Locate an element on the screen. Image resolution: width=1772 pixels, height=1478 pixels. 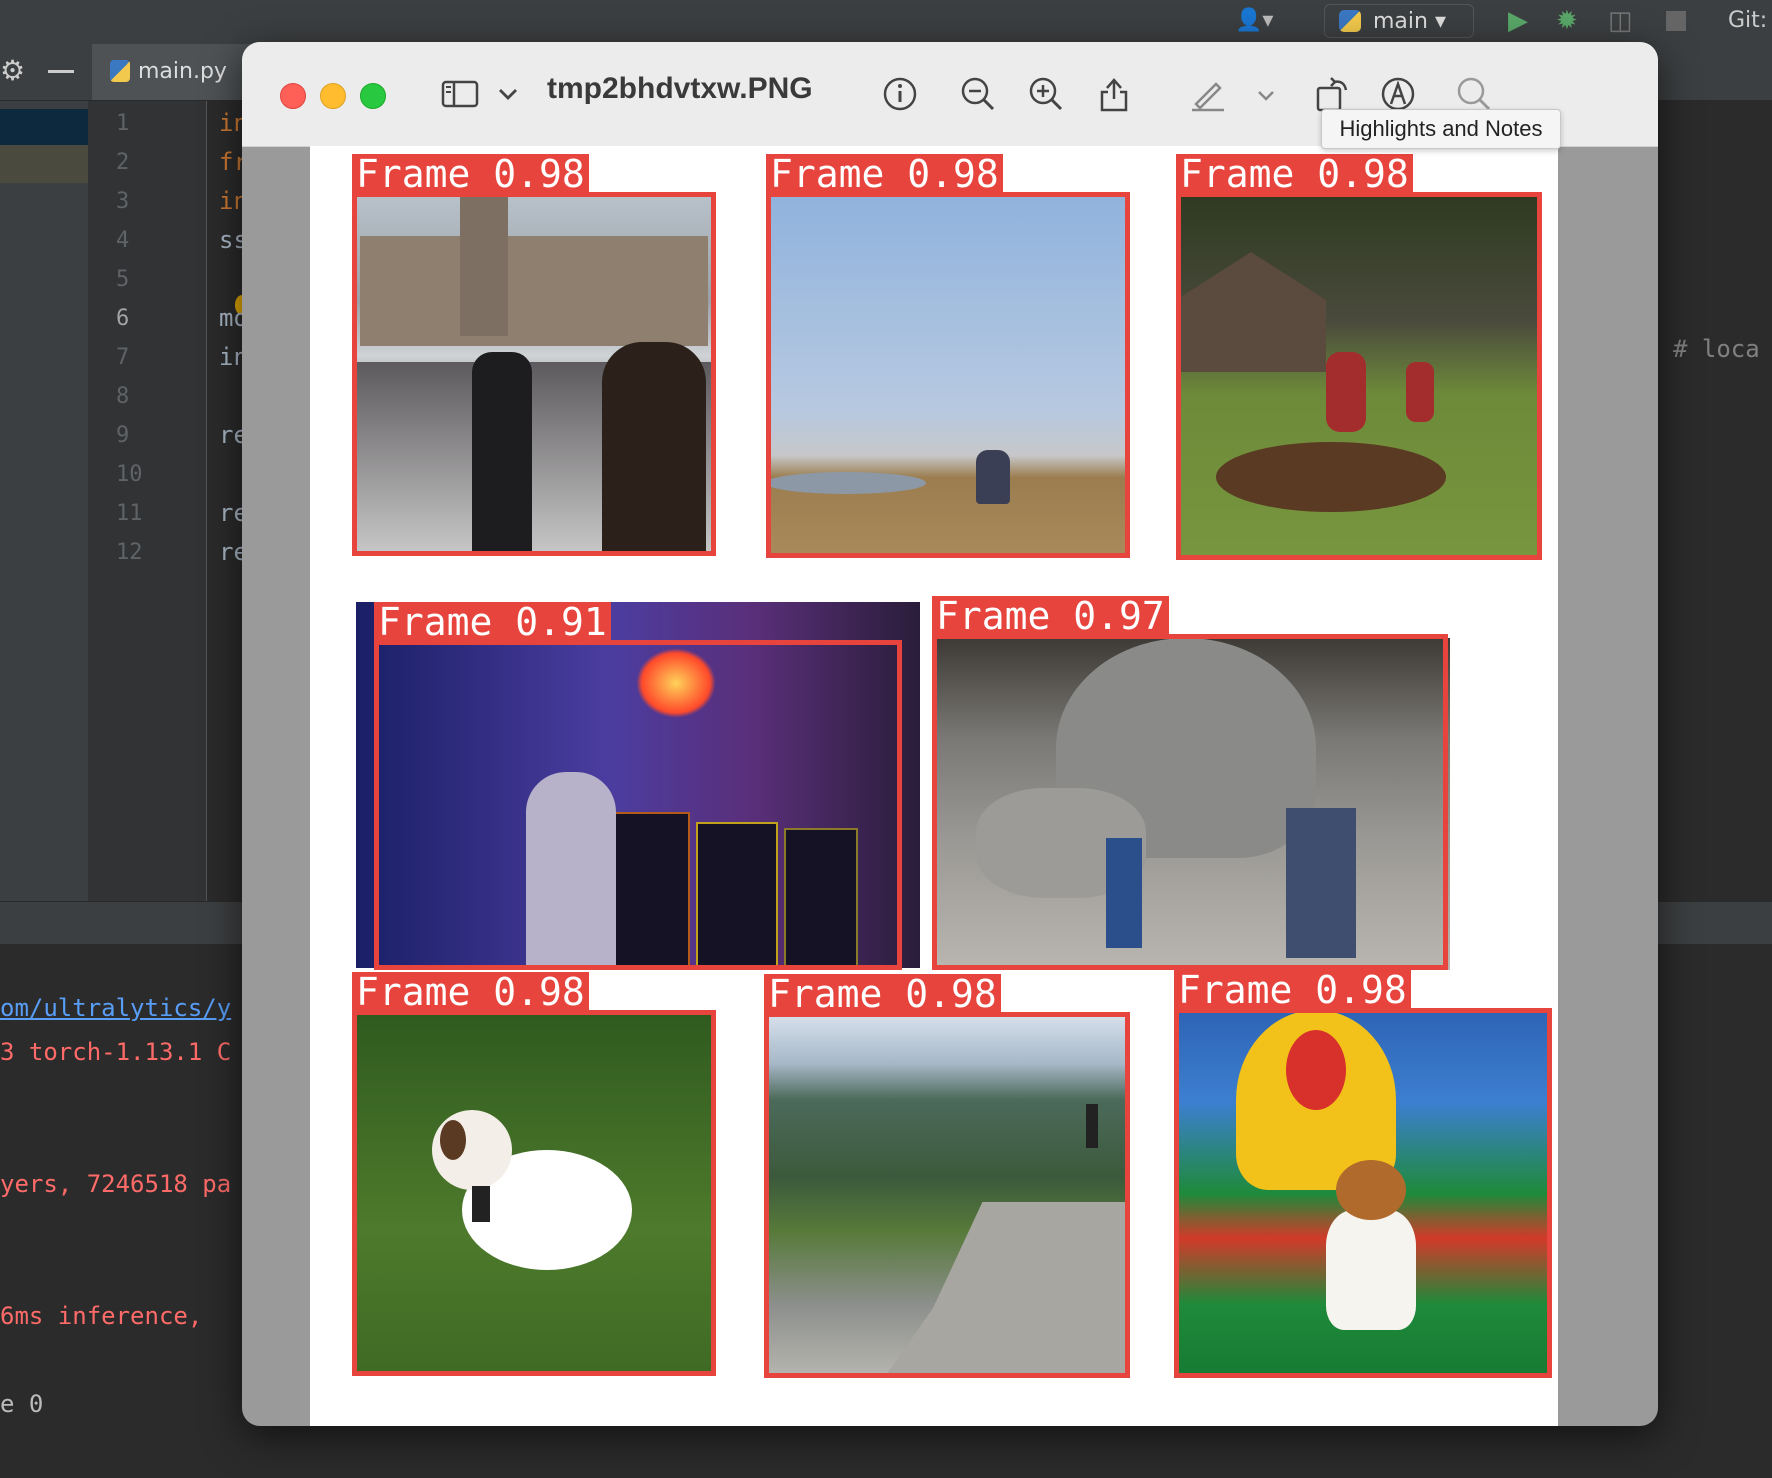
line-number: 8 is located at coordinates (123, 396).